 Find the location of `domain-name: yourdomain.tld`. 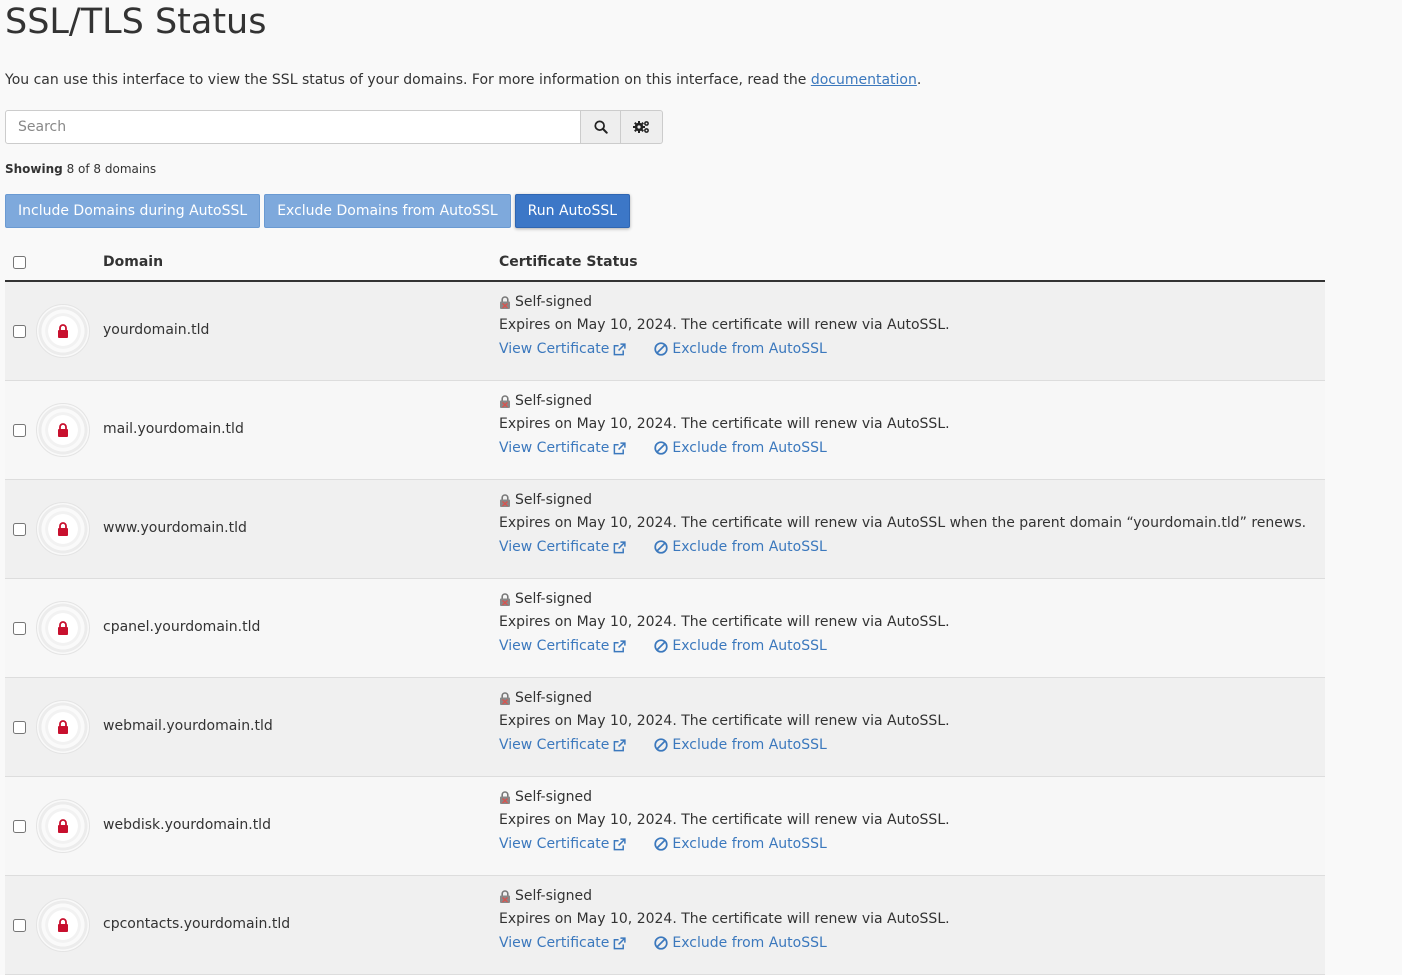

domain-name: yourdomain.tld is located at coordinates (156, 330).